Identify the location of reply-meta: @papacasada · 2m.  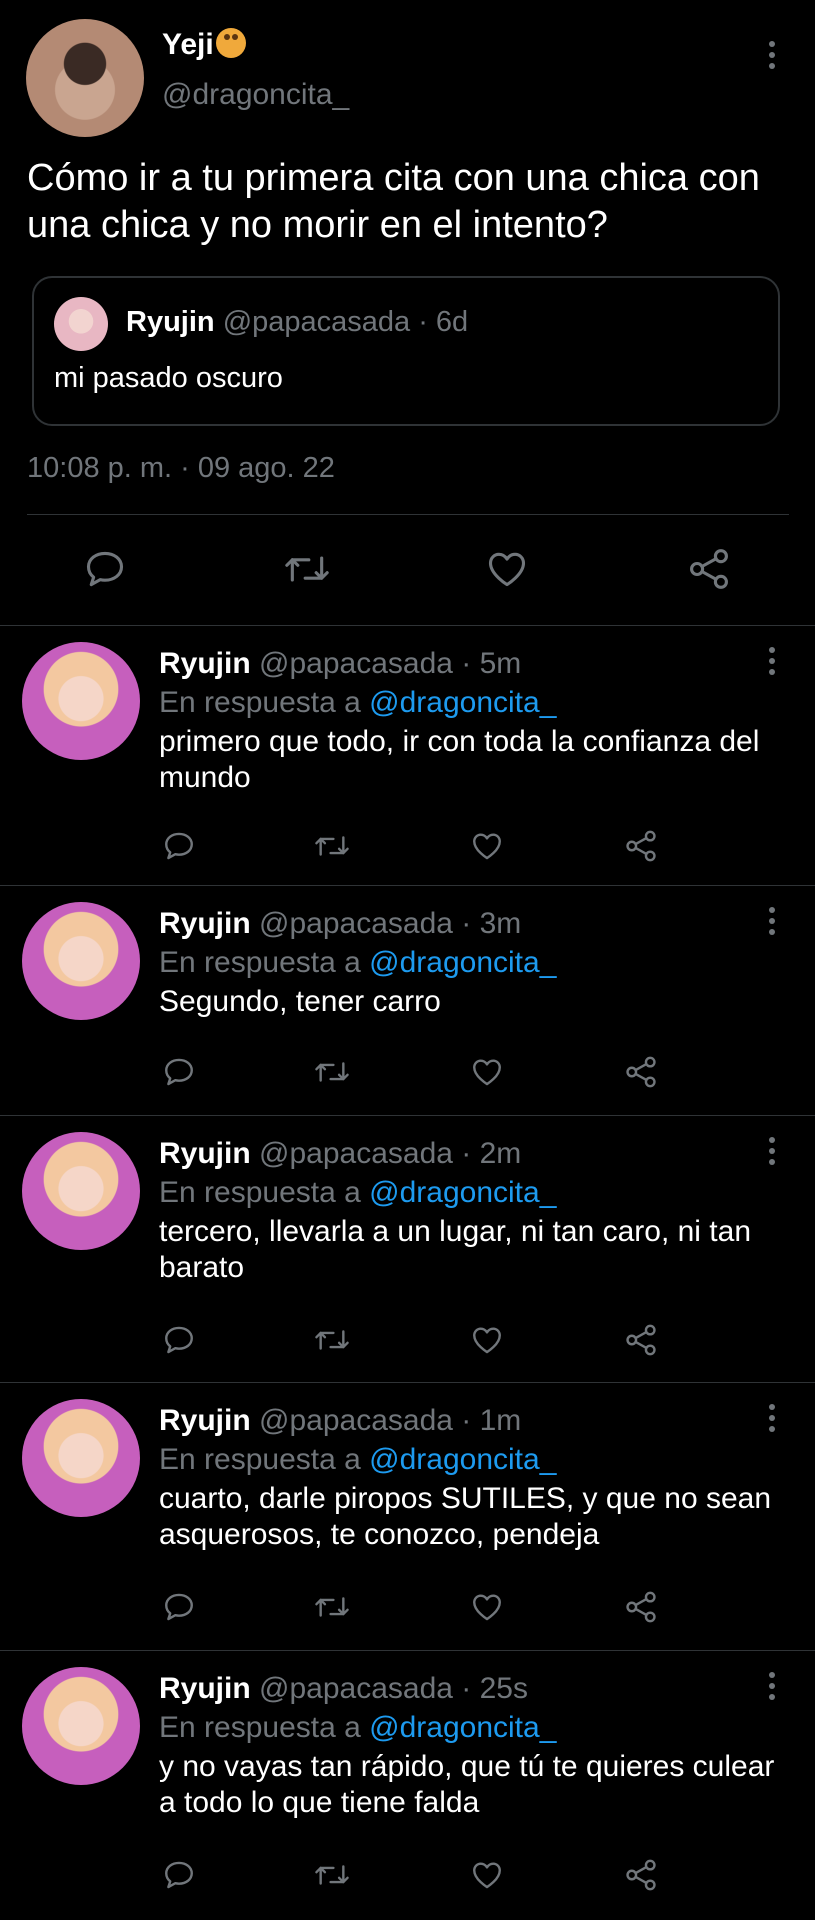
(390, 1153).